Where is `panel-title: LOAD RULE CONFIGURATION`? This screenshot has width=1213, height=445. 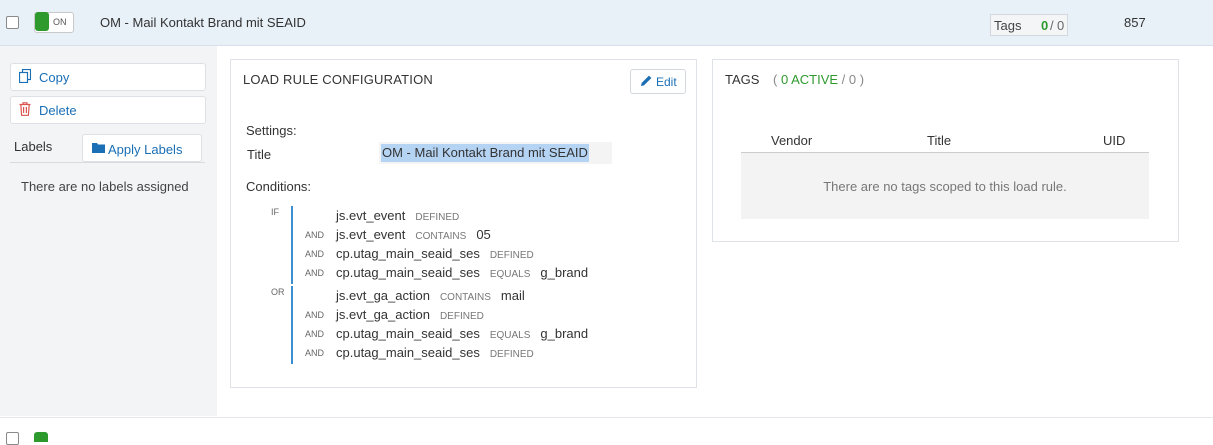
panel-title: LOAD RULE CONFIGURATION is located at coordinates (338, 79).